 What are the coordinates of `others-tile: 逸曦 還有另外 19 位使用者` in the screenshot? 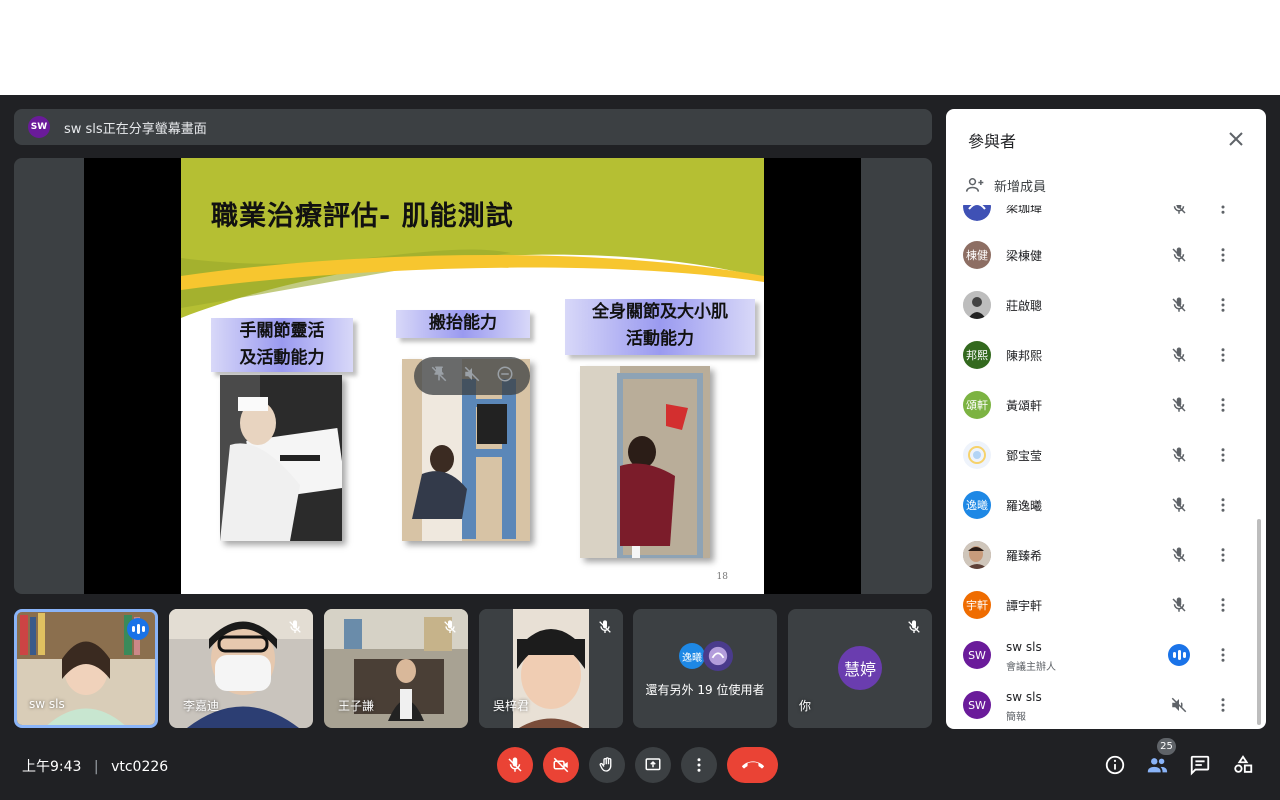 It's located at (705, 668).